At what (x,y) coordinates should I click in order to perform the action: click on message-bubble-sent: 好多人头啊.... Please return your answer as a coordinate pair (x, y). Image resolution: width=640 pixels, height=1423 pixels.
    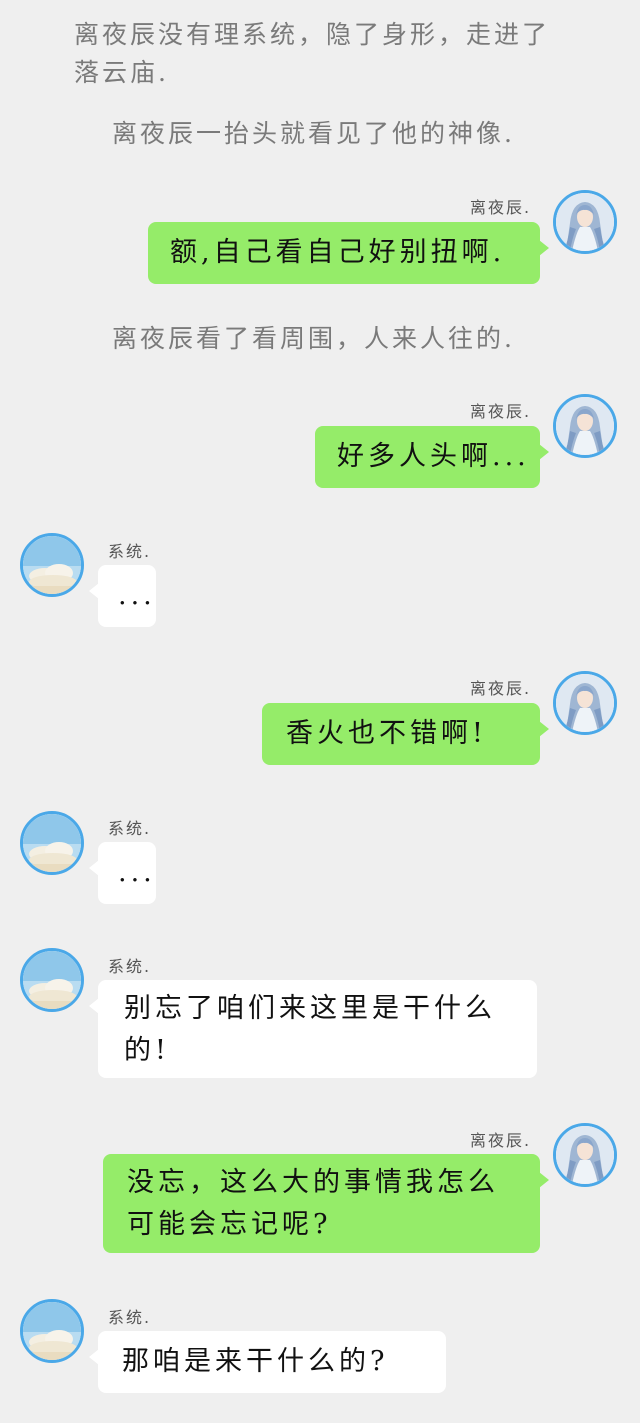
    Looking at the image, I should click on (432, 457).